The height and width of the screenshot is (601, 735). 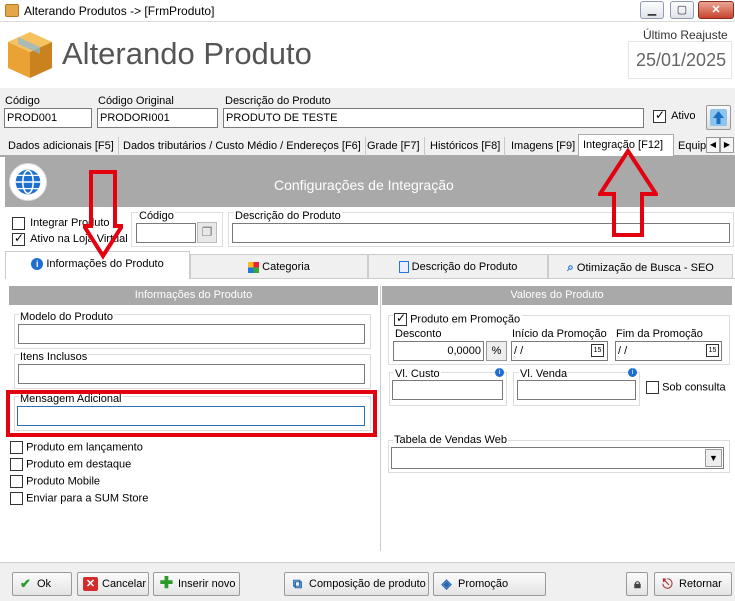 I want to click on ativo-loja-check-box, so click(x=18, y=238).